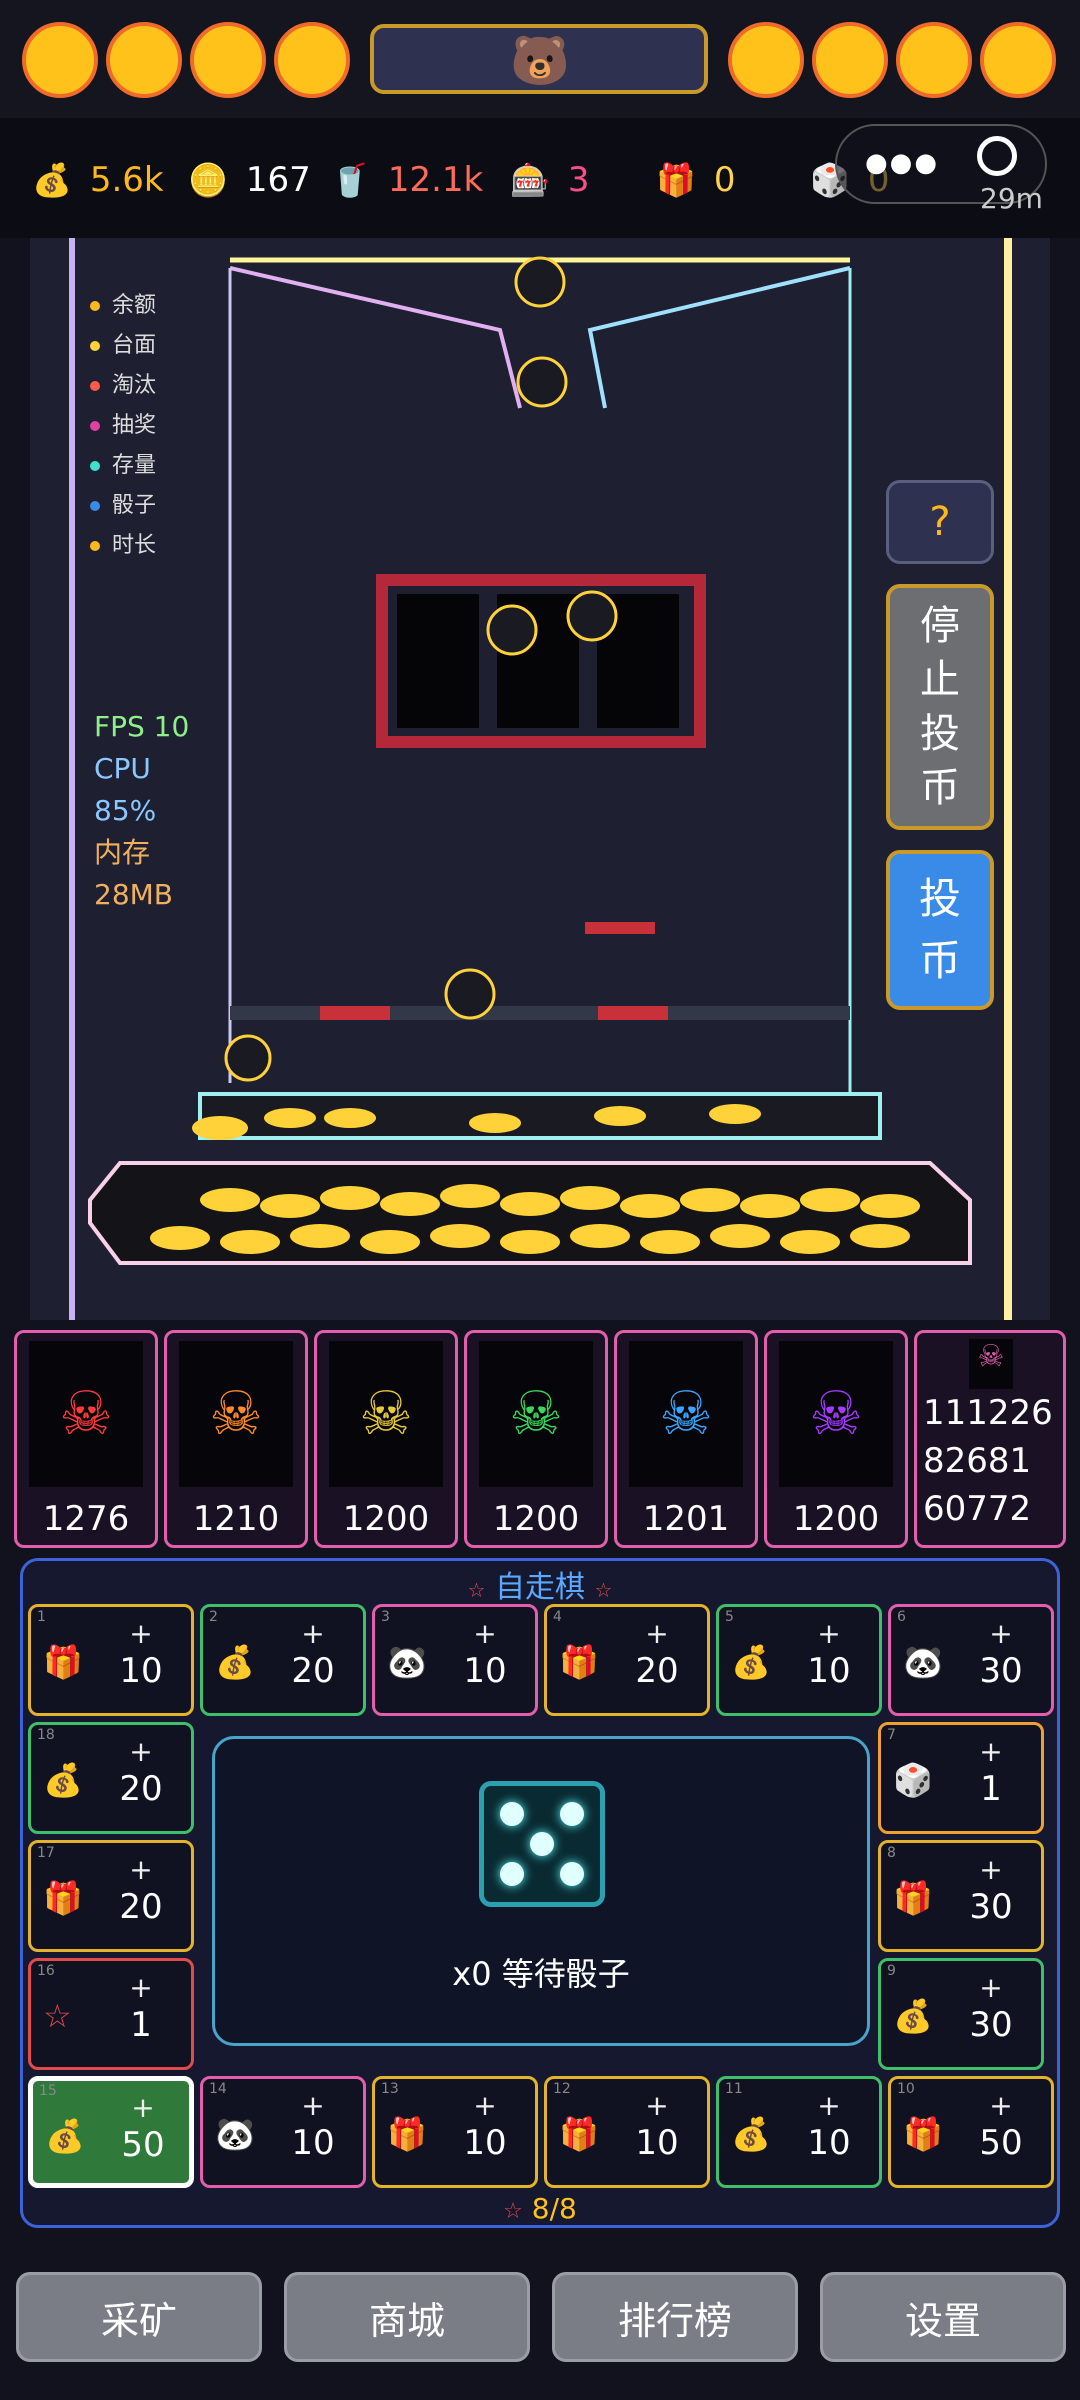 This screenshot has height=2400, width=1080. Describe the element at coordinates (977, 1461) in the screenshot. I see `total-value: 82681` at that location.